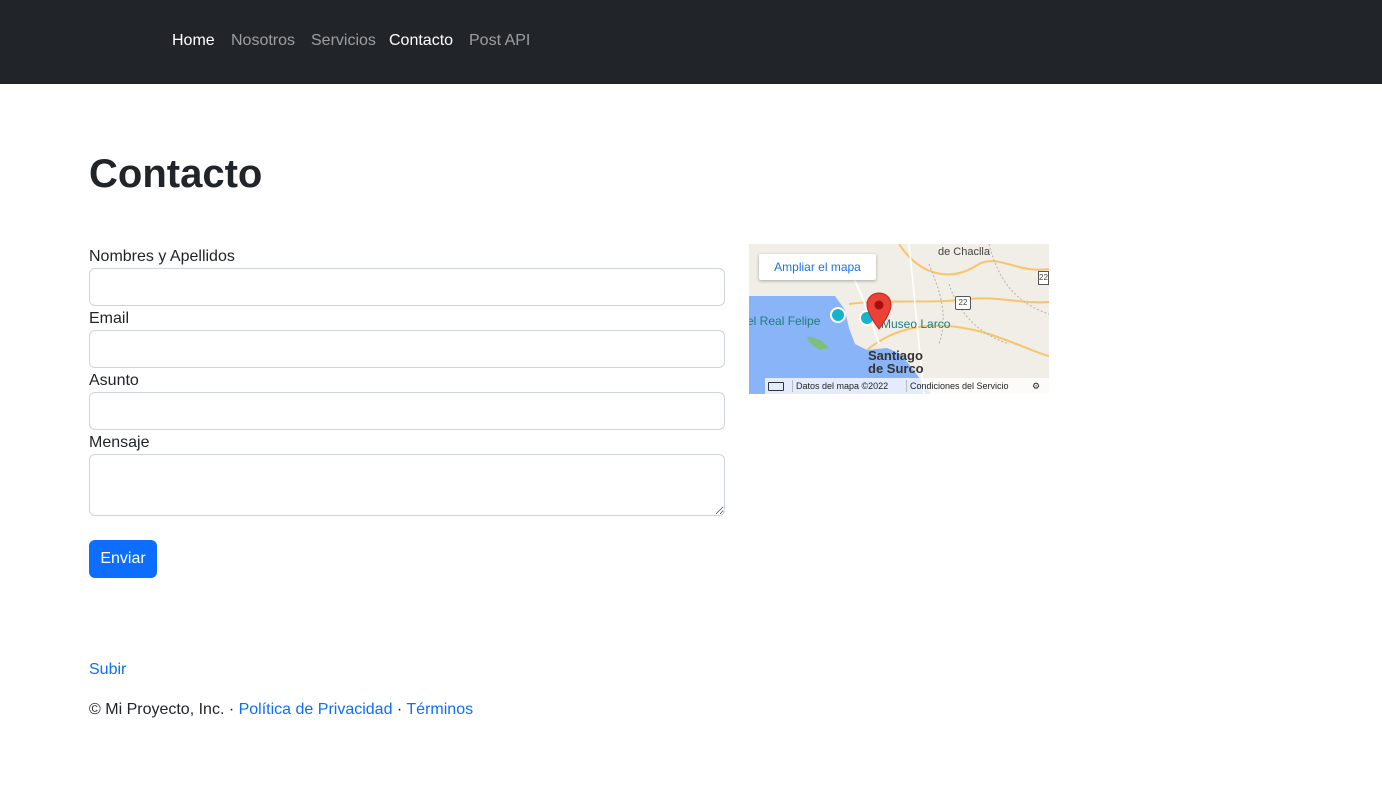  Describe the element at coordinates (114, 380) in the screenshot. I see `subject-label: Asunto` at that location.